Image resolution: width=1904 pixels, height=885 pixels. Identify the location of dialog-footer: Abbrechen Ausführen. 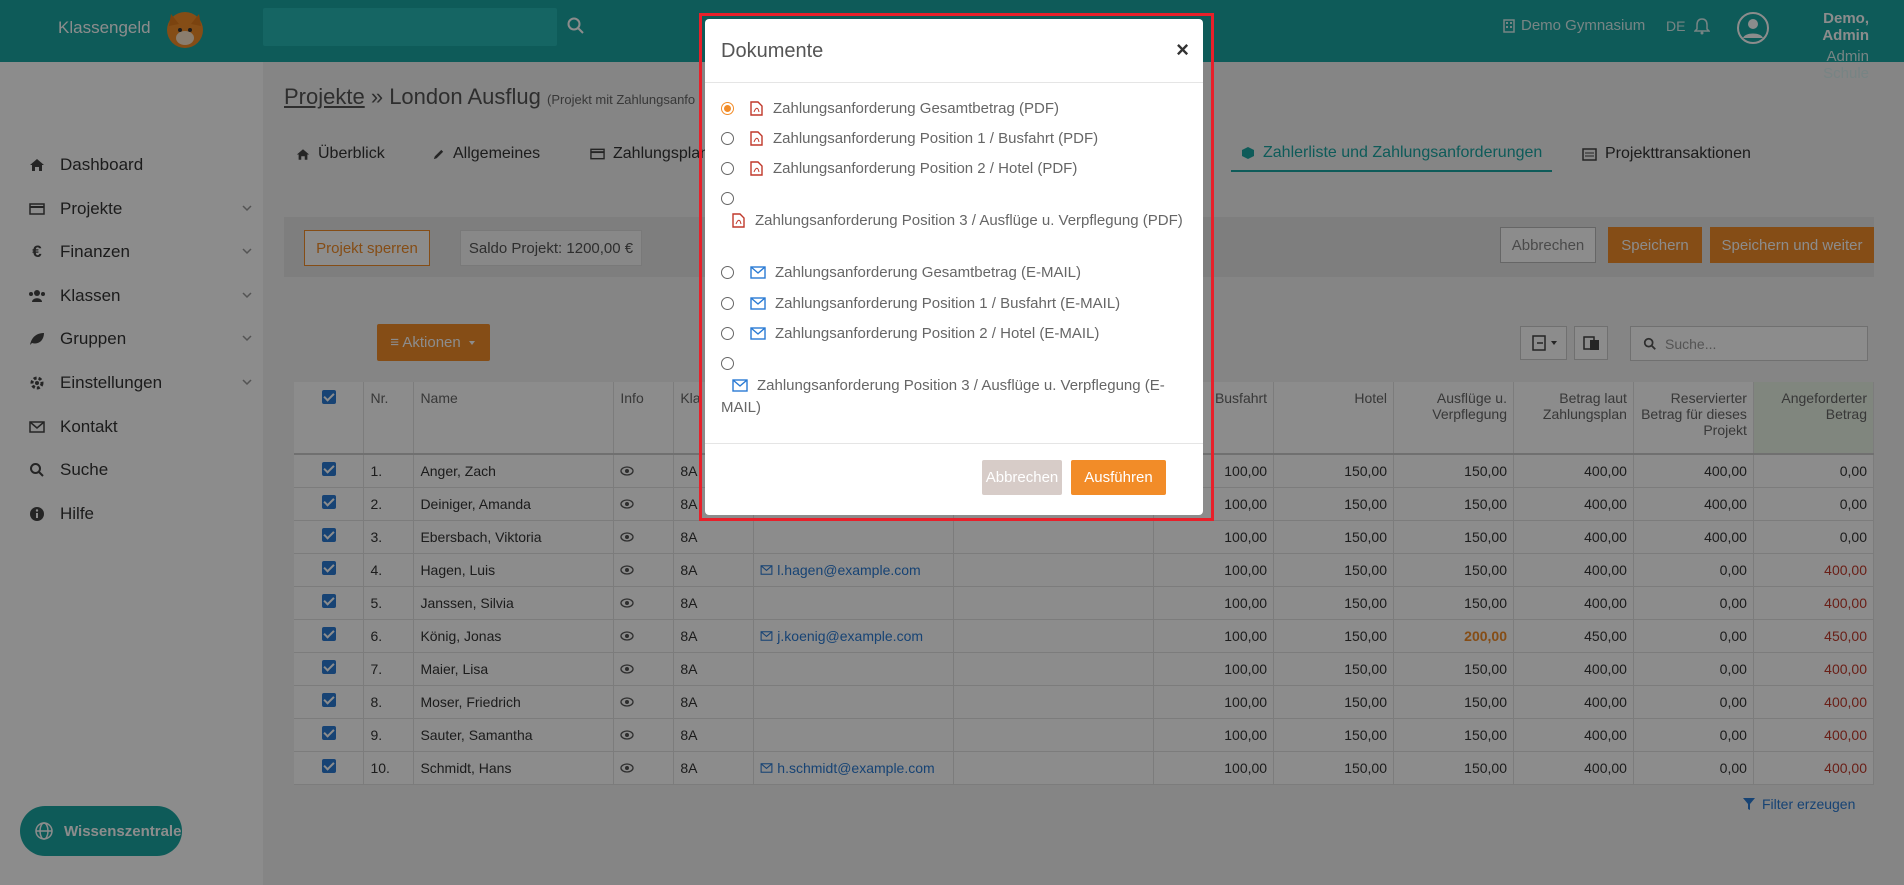
(954, 479).